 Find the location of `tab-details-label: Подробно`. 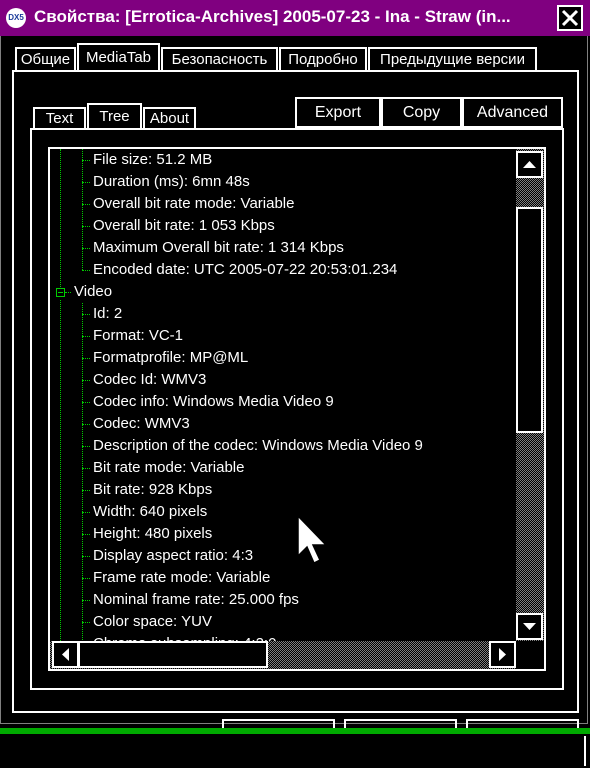

tab-details-label: Подробно is located at coordinates (323, 59).